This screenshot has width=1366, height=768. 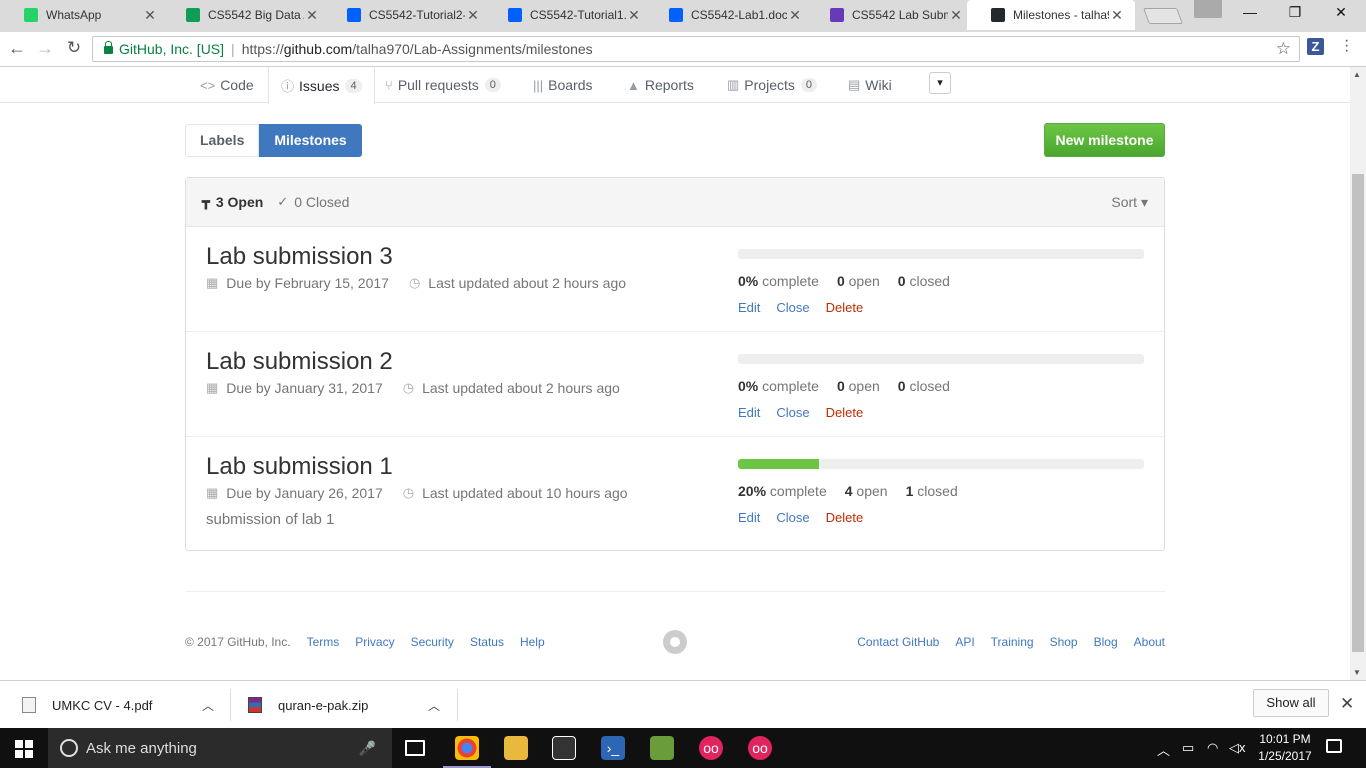 What do you see at coordinates (1295, 14) in the screenshot?
I see `restore-icon: ❐` at bounding box center [1295, 14].